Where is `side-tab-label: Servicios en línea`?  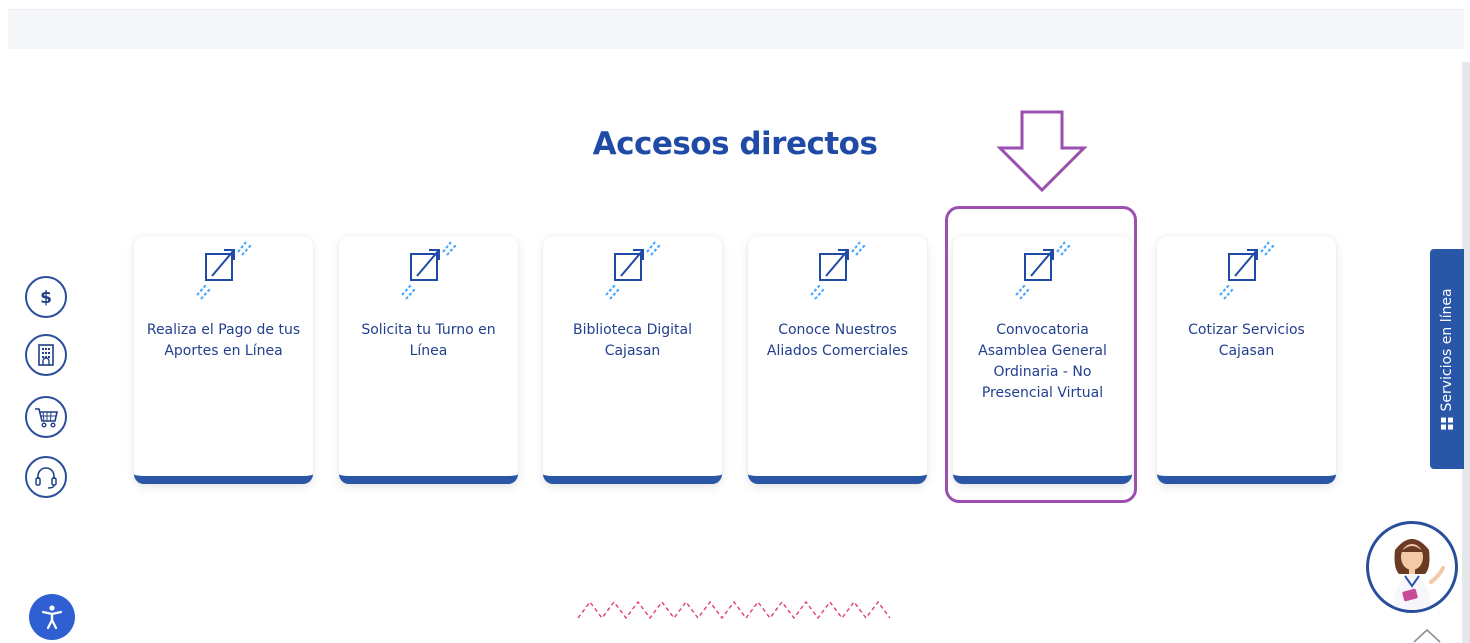
side-tab-label: Servicios en línea is located at coordinates (1447, 350).